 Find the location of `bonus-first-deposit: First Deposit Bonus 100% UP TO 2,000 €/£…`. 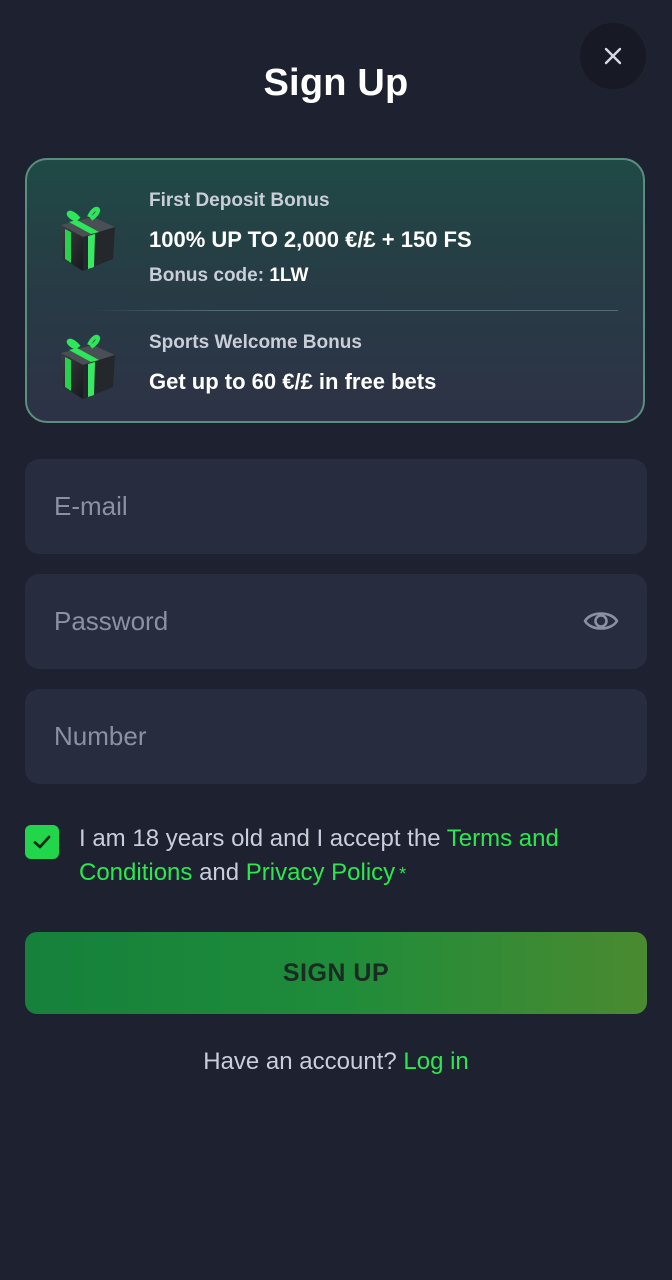

bonus-first-deposit: First Deposit Bonus 100% UP TO 2,000 €/£… is located at coordinates (335, 235).